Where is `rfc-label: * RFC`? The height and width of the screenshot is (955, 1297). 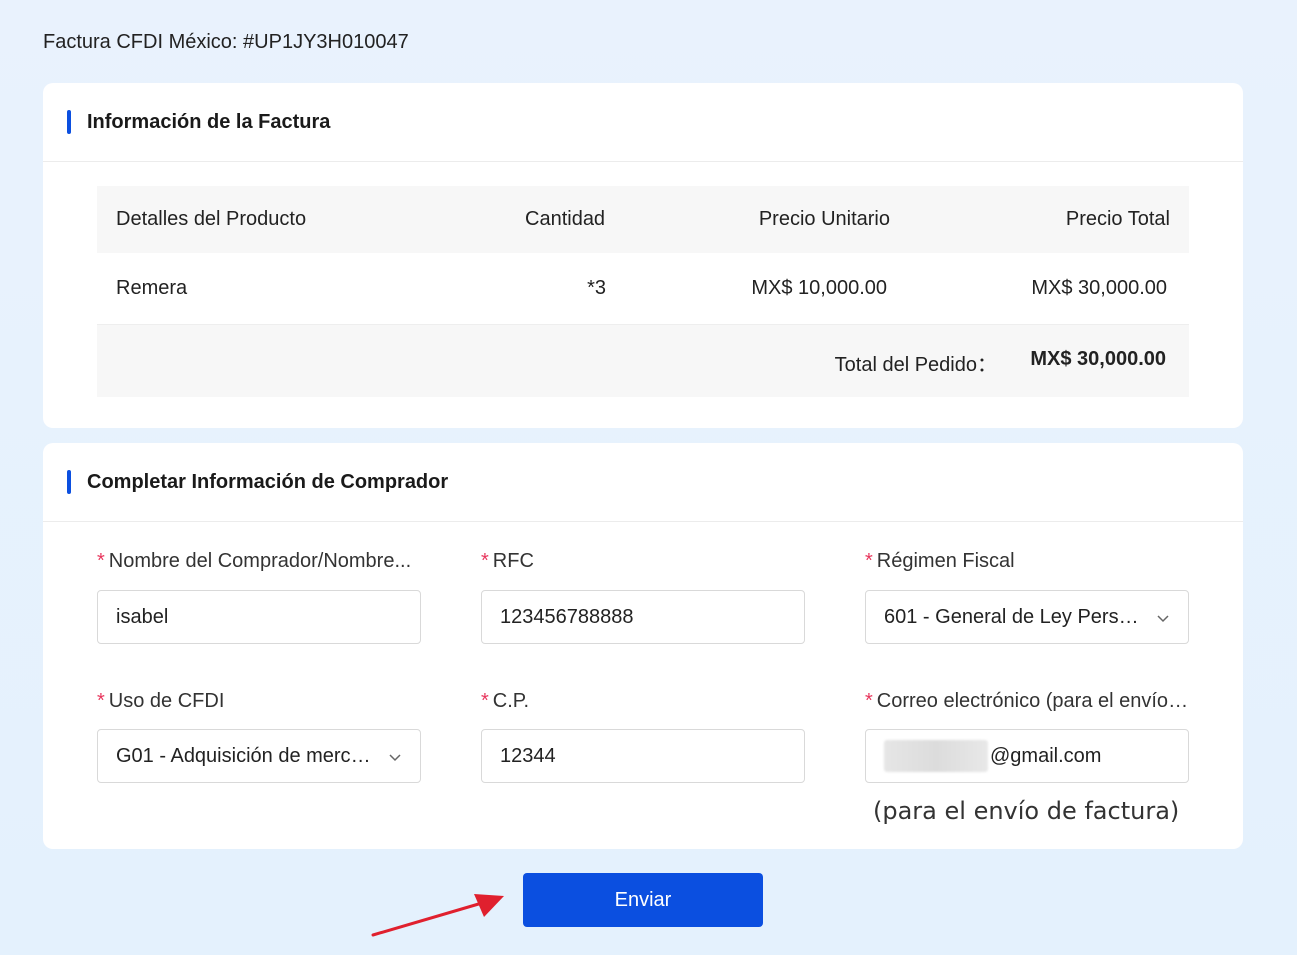 rfc-label: * RFC is located at coordinates (643, 561).